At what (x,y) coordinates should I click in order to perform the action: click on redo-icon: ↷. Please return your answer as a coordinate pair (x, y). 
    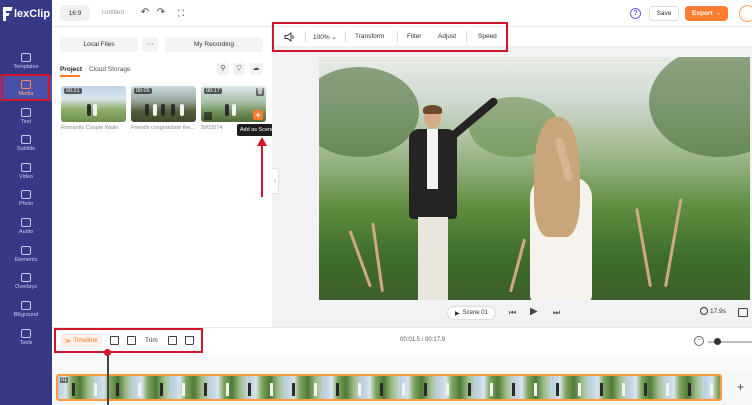
    Looking at the image, I should click on (161, 13).